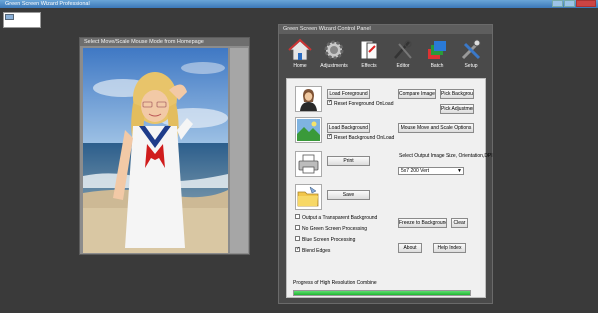  What do you see at coordinates (431, 171) in the screenshot?
I see `output-size-select: 5x7 200 Vert ▼` at bounding box center [431, 171].